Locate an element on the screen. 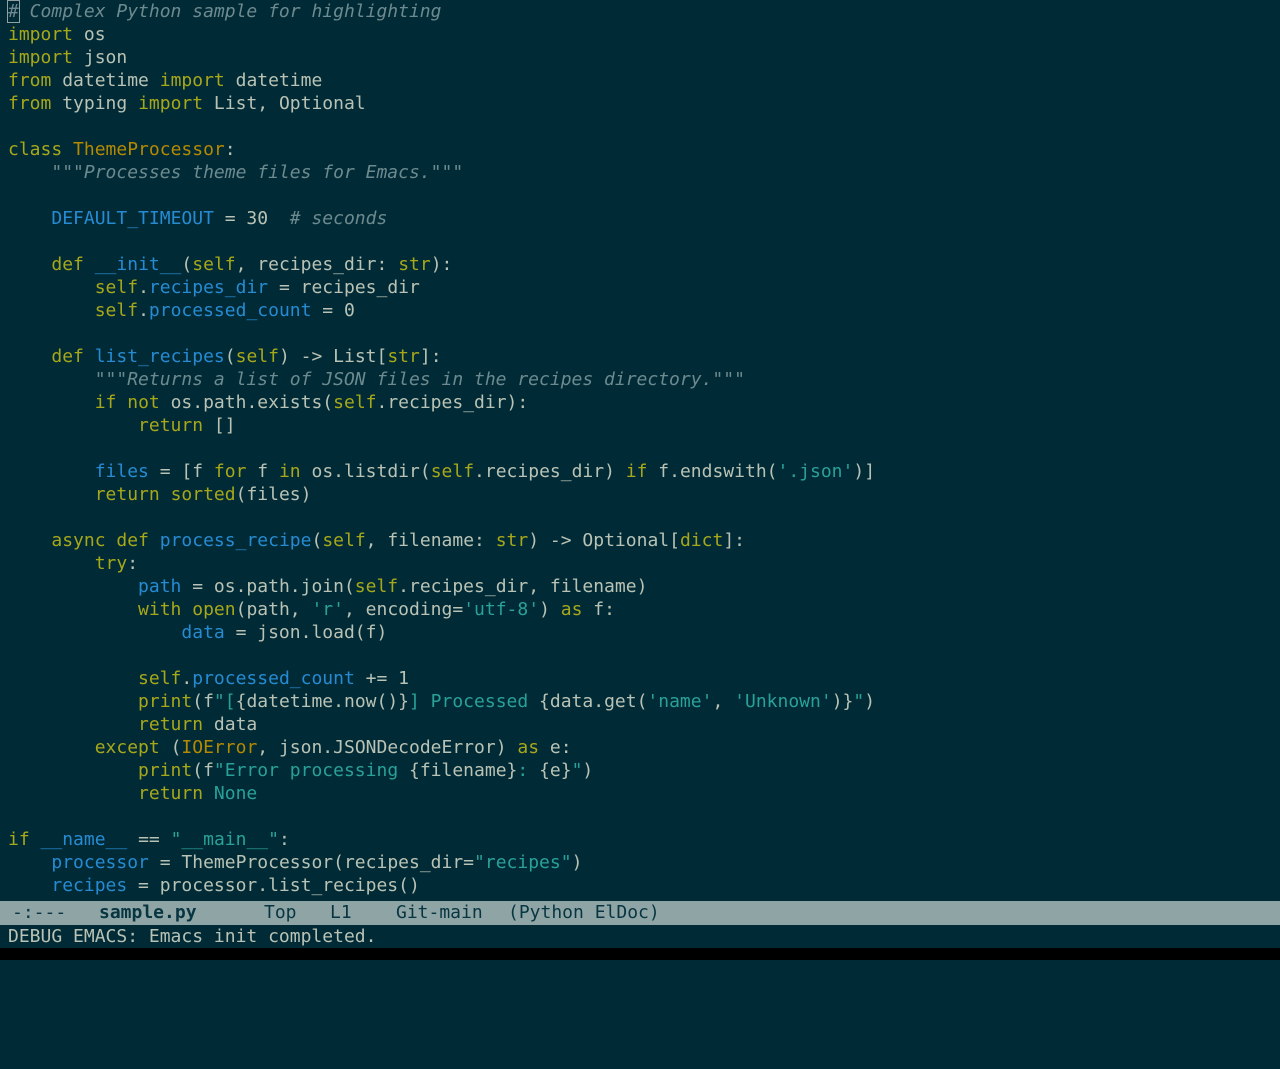 The image size is (1280, 1069). code-token-str: 'name' is located at coordinates (680, 701).